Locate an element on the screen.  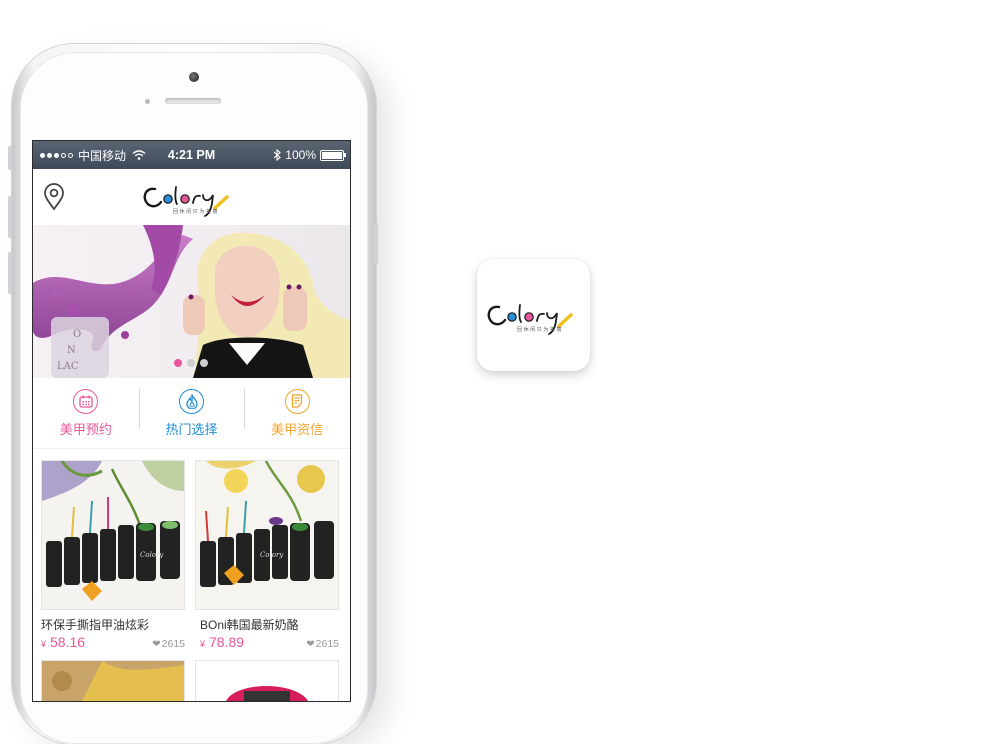
banner-pager is located at coordinates (191, 363).